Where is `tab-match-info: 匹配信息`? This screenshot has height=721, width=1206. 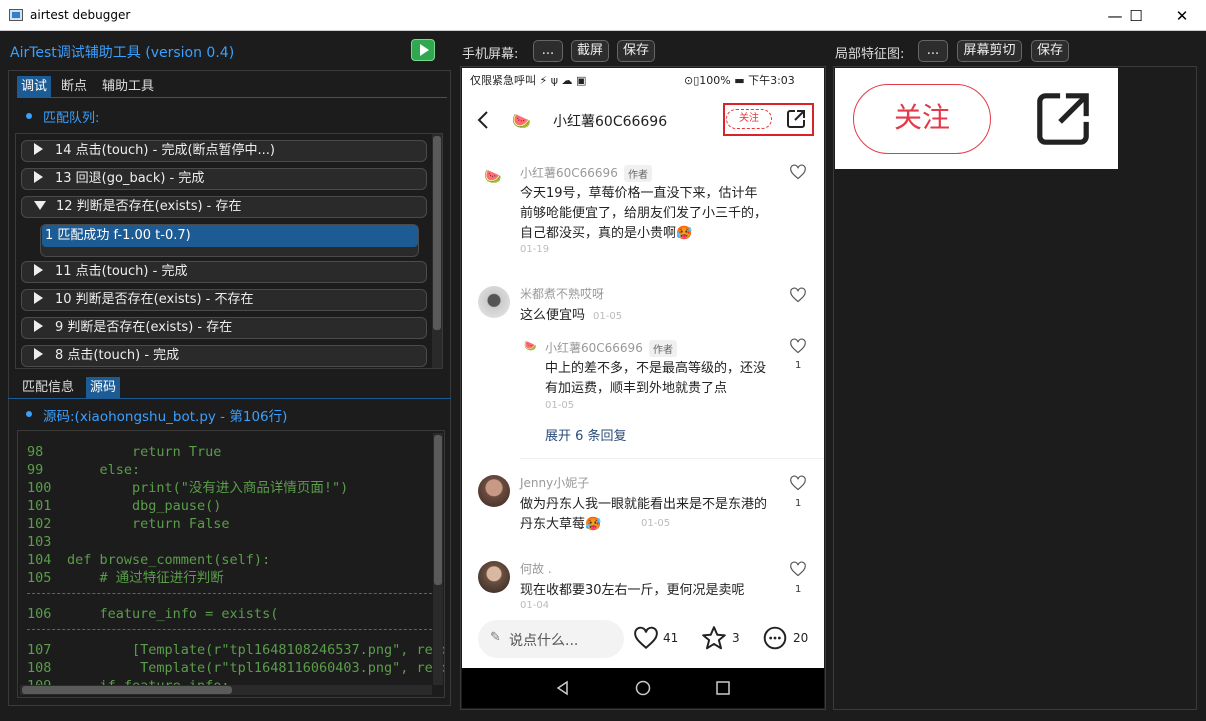 tab-match-info: 匹配信息 is located at coordinates (48, 387).